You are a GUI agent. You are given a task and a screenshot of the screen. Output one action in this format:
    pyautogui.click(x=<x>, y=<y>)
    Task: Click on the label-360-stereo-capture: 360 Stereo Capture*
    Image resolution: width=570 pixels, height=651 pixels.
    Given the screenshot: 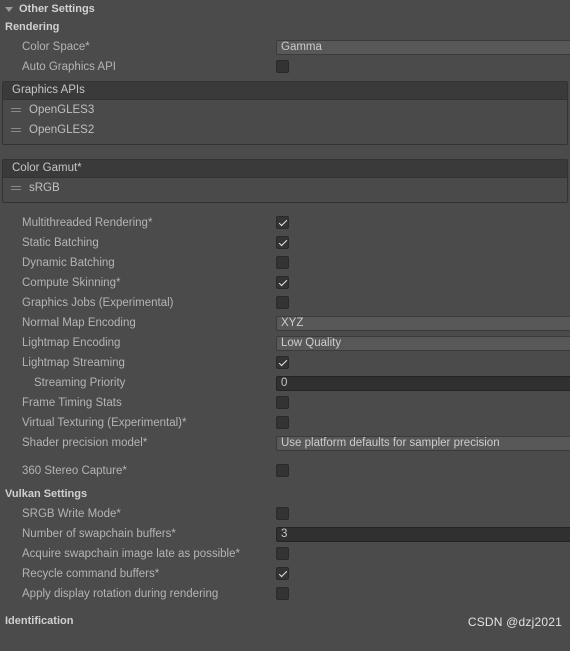 What is the action you would take?
    pyautogui.click(x=74, y=471)
    